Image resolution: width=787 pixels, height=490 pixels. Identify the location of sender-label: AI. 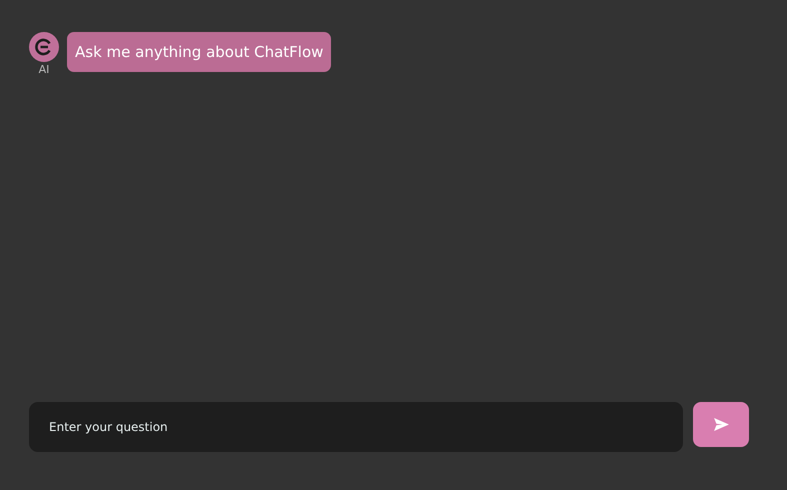
(44, 69).